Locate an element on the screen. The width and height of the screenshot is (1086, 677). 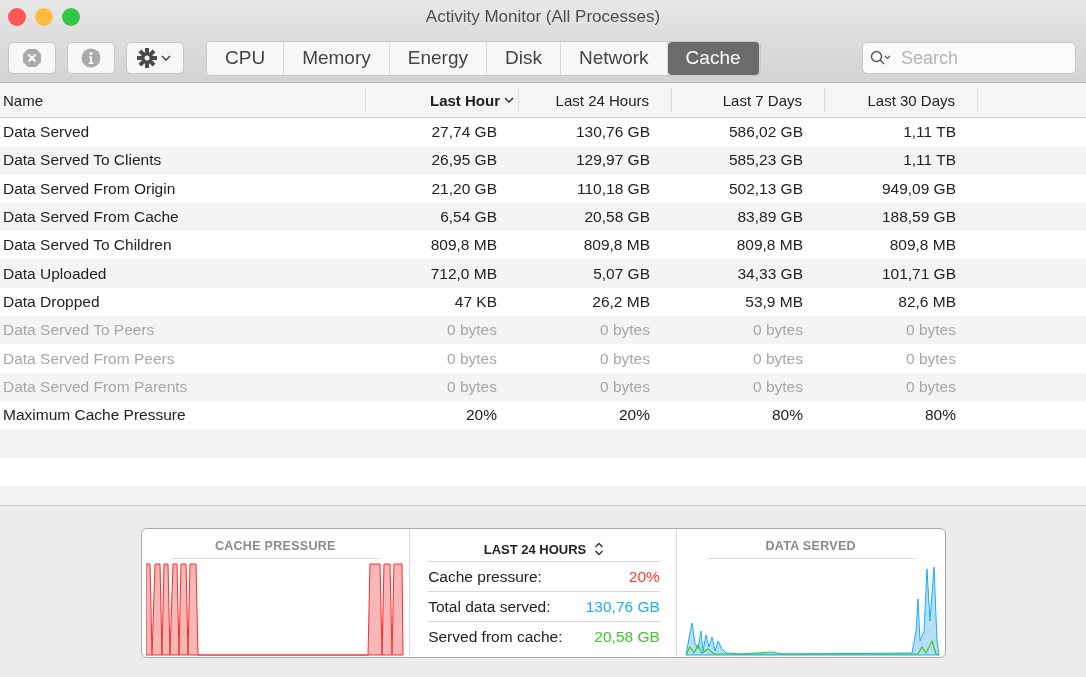
column-header: Last Hour is located at coordinates (442, 100).